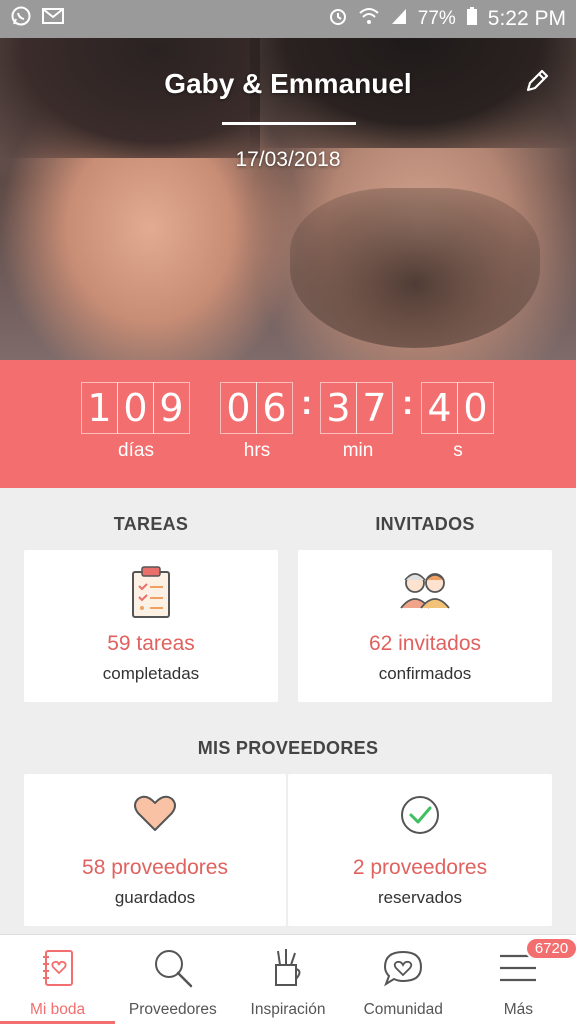  Describe the element at coordinates (58, 968) in the screenshot. I see `notebook-icon` at that location.